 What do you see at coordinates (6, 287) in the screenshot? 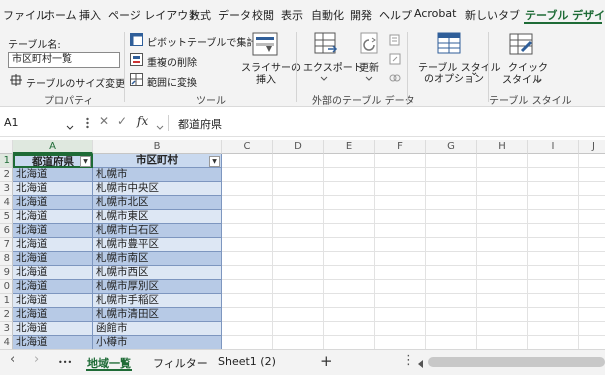
I see `row-header: 0` at bounding box center [6, 287].